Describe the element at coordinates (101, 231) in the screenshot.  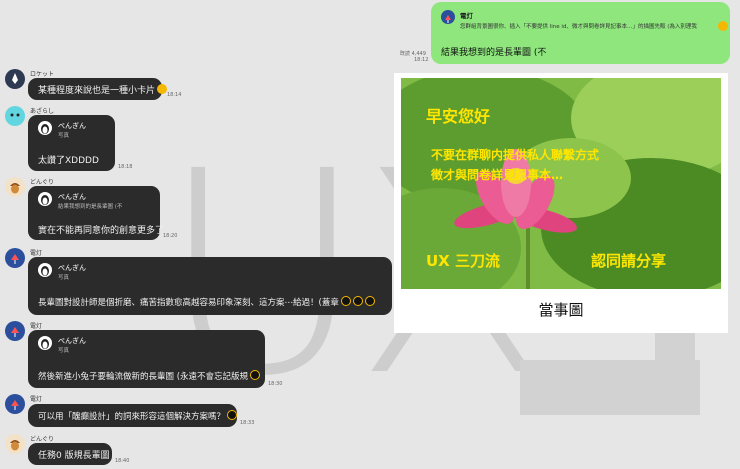
I see `message-text: 實在不能再同意你的創意更多了` at that location.